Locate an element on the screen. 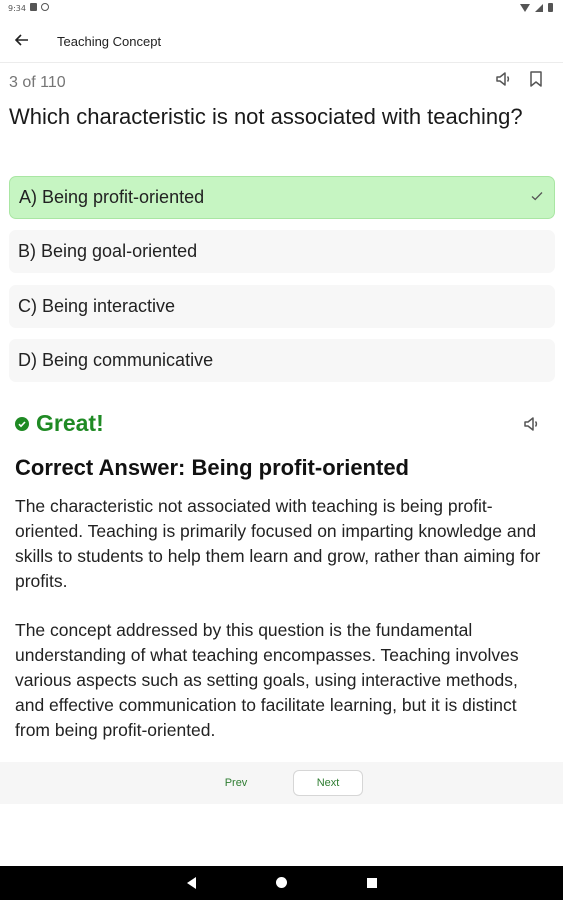 Image resolution: width=563 pixels, height=900 pixels. system-back-icon is located at coordinates (191, 883).